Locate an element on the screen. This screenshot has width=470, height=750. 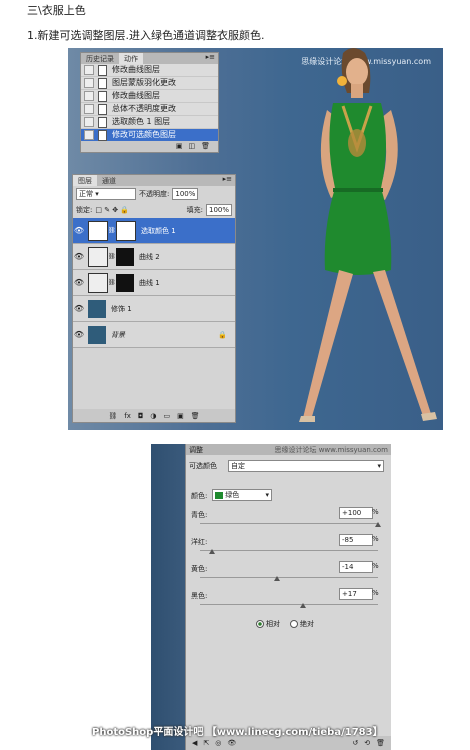
green-swatch is located at coordinates (219, 495).